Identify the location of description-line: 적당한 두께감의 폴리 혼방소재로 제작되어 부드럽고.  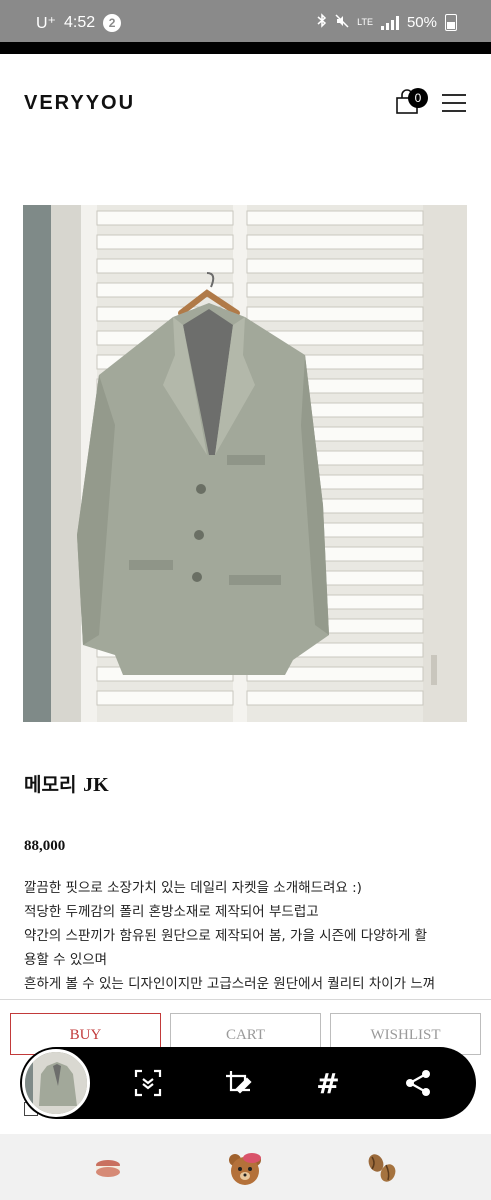
(171, 912).